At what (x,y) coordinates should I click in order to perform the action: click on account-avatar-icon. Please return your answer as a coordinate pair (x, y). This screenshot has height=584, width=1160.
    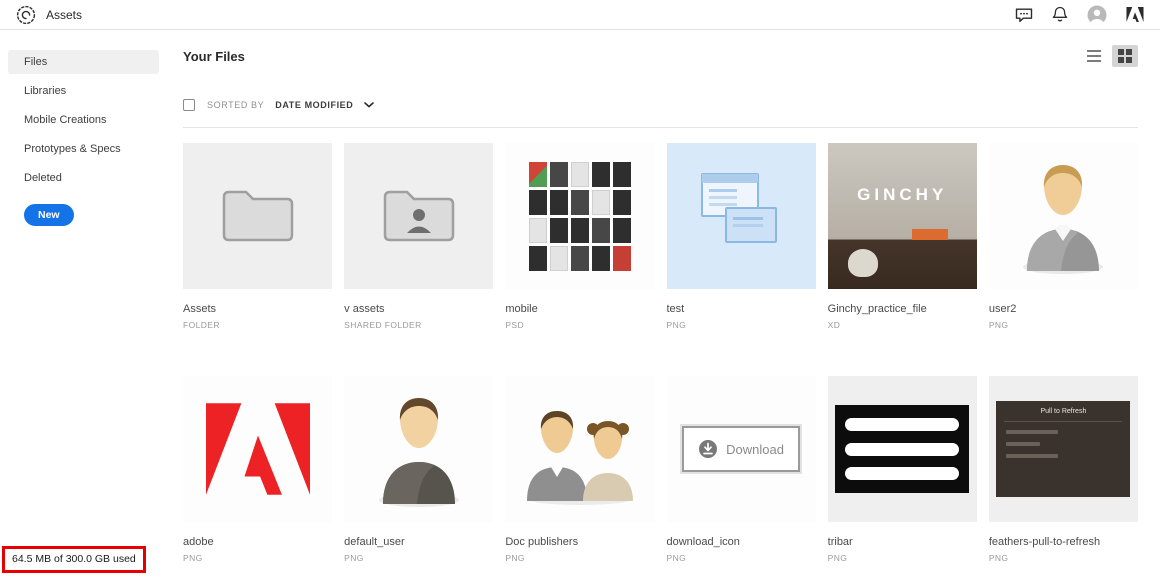
    Looking at the image, I should click on (1097, 15).